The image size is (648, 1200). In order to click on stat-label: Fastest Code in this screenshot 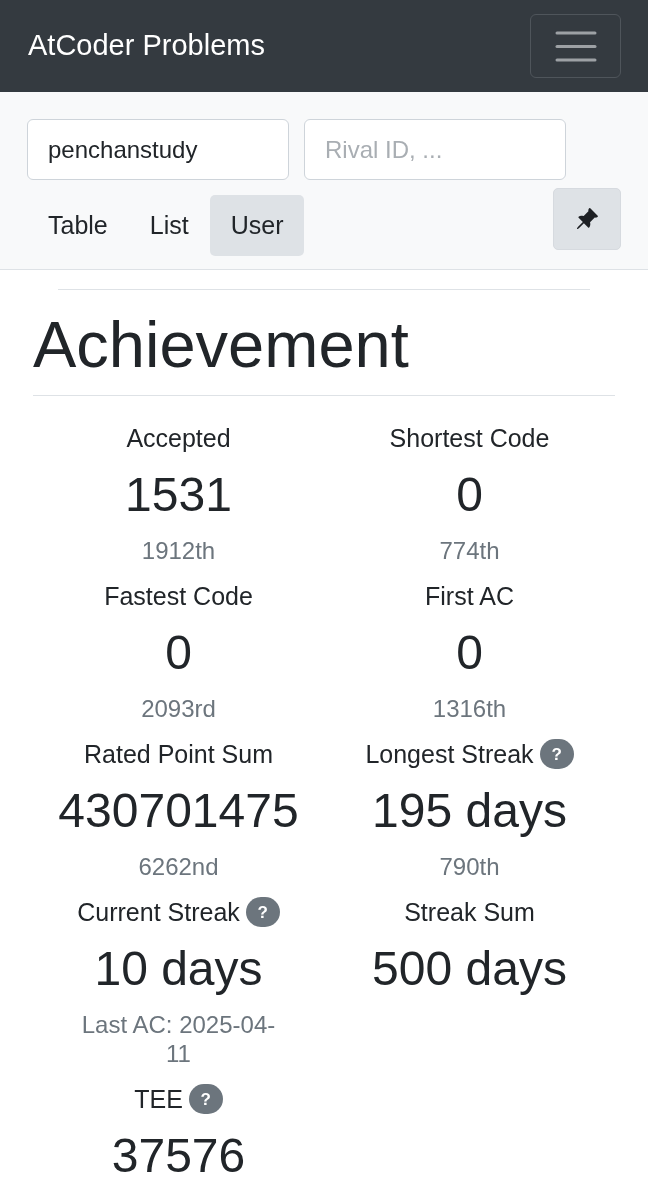, I will do `click(178, 596)`.